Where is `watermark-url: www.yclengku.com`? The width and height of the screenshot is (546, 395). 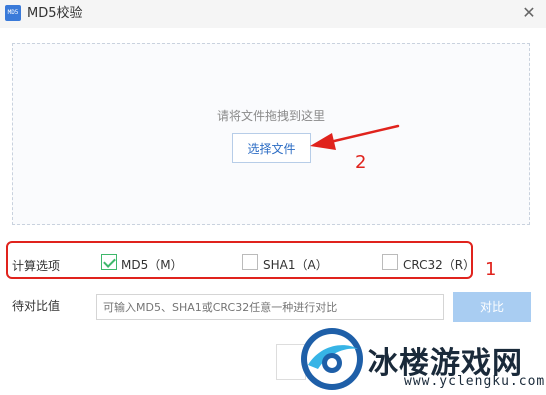
watermark-url: www.yclengku.com is located at coordinates (475, 381).